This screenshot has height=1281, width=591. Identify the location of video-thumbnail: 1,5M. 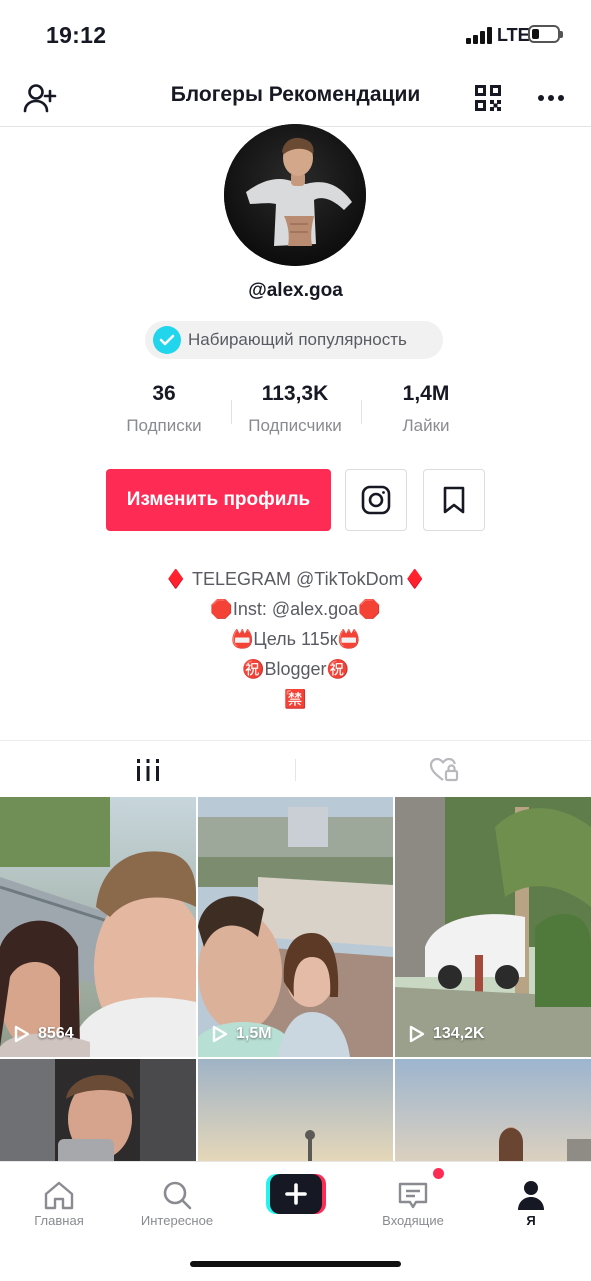
(295, 927).